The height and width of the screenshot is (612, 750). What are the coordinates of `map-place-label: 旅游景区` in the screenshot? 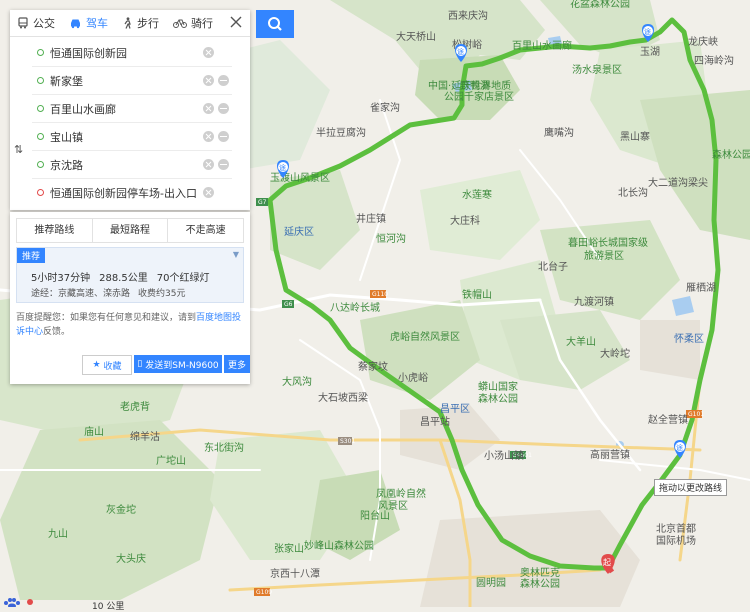 It's located at (604, 255).